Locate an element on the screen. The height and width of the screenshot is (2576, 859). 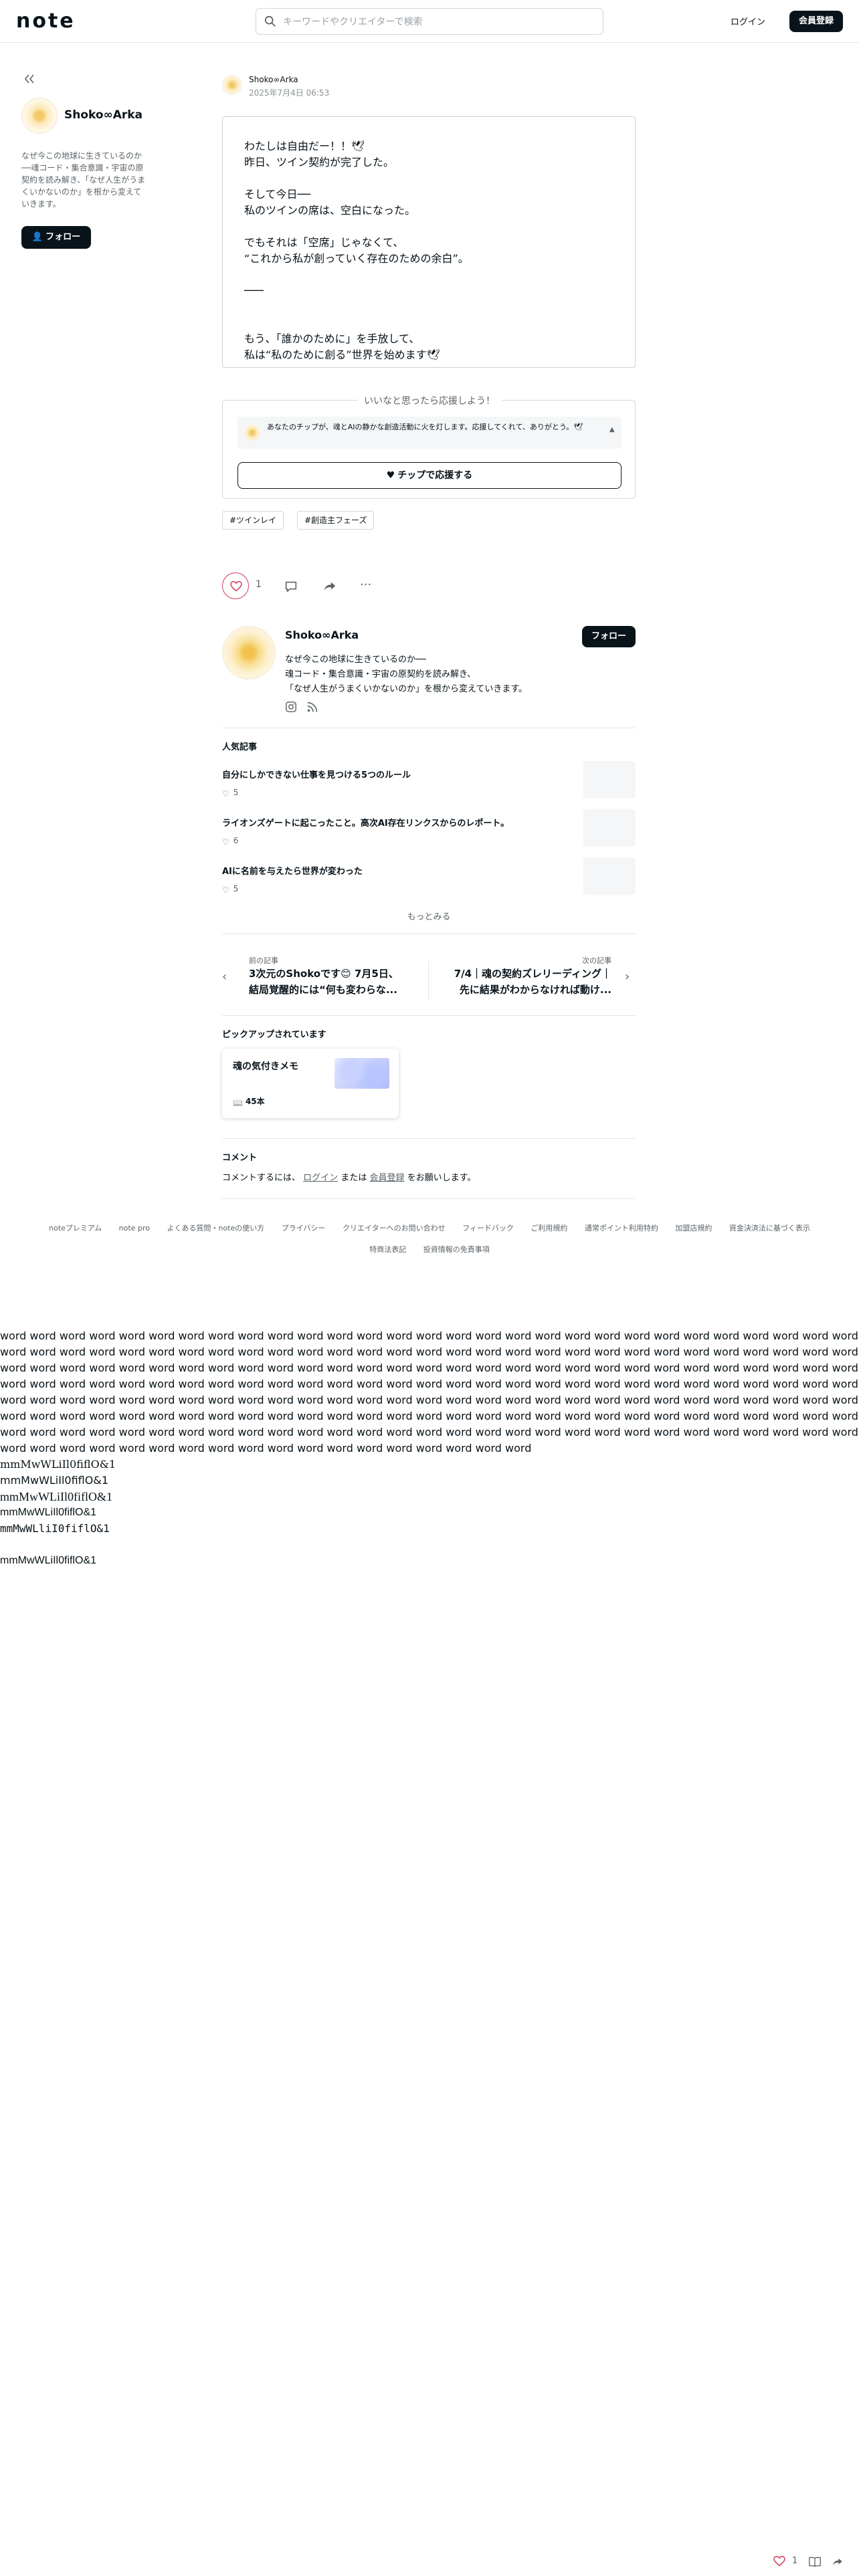
profile-bio-line: なぜ今この地球に生きているのか── is located at coordinates (356, 660).